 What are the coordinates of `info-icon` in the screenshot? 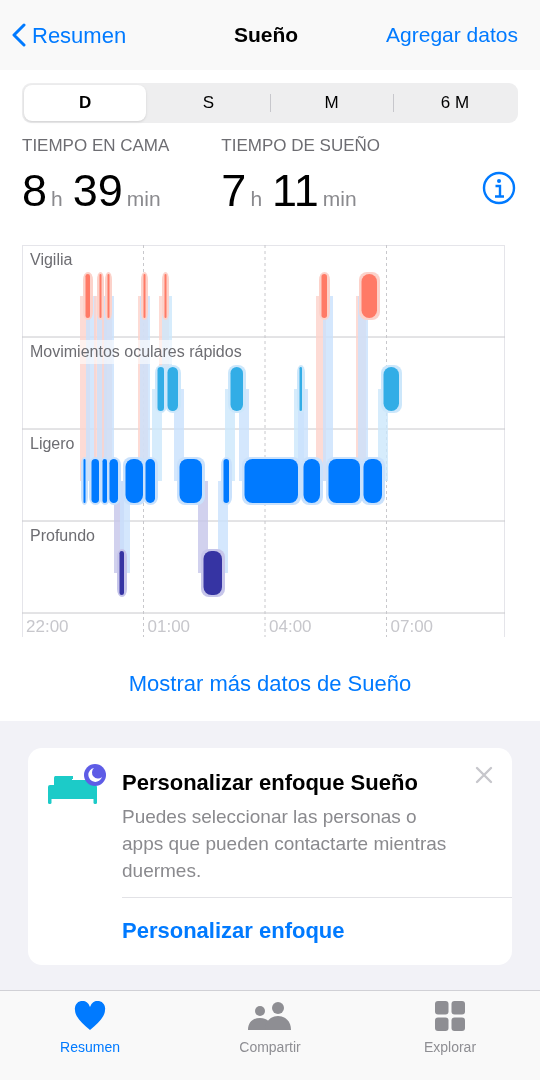 It's located at (499, 188).